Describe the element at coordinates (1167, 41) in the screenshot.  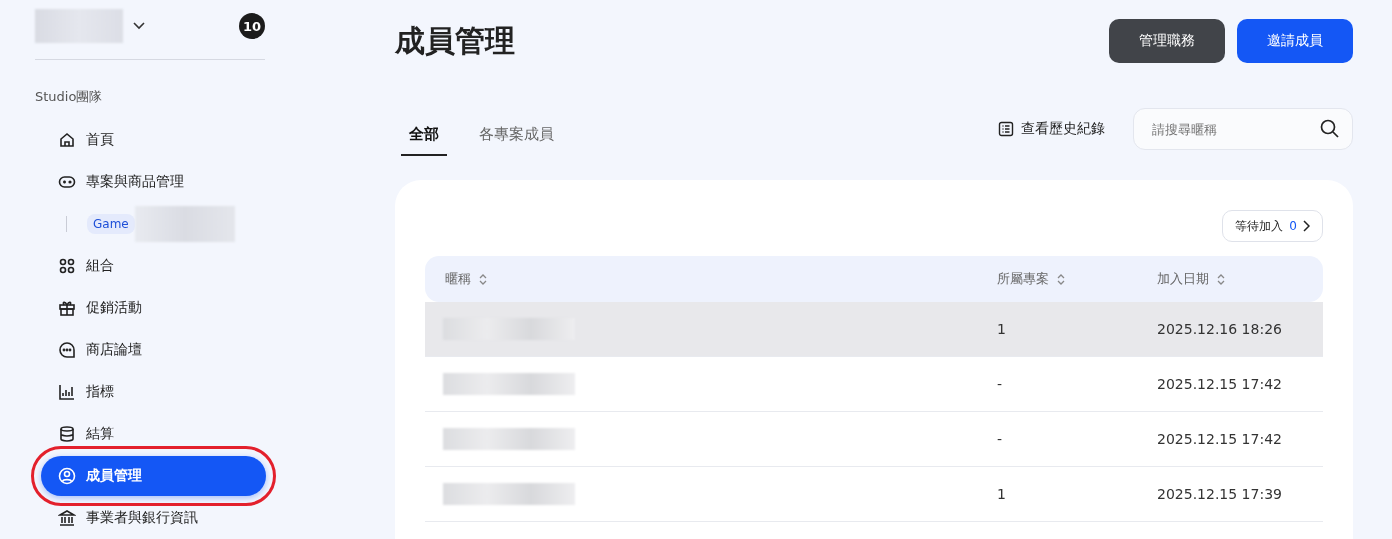
I see `manage-button: 管理職務` at that location.